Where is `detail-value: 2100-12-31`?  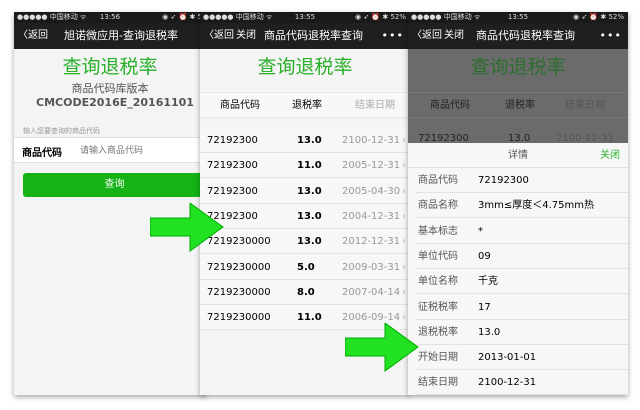 detail-value: 2100-12-31 is located at coordinates (507, 383).